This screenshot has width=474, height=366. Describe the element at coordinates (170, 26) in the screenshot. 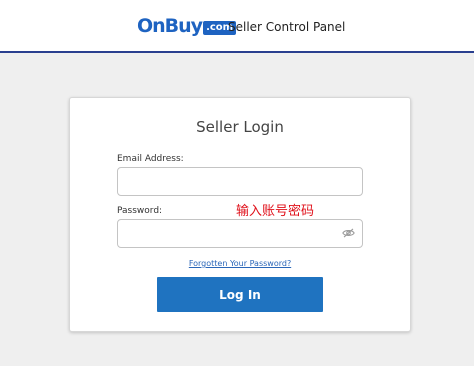

I see `logo-wordmark: OnBuy` at that location.